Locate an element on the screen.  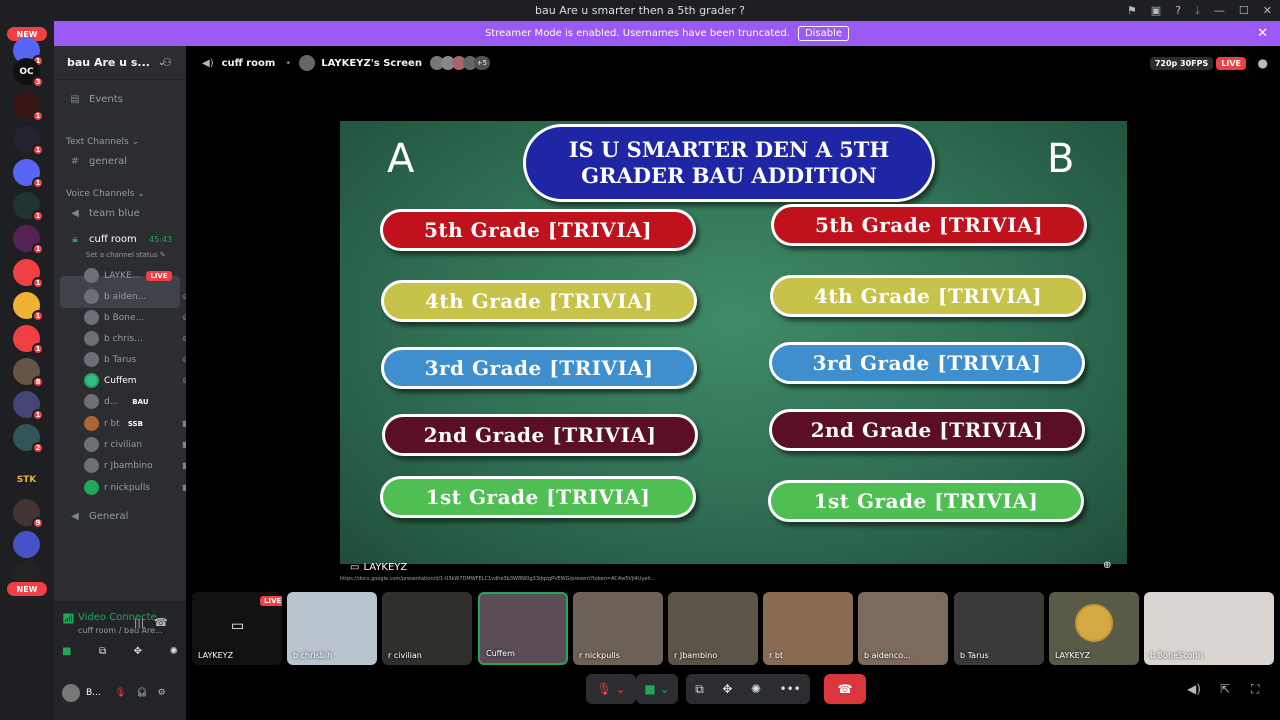
chat-icon: ● is located at coordinates (1263, 63).